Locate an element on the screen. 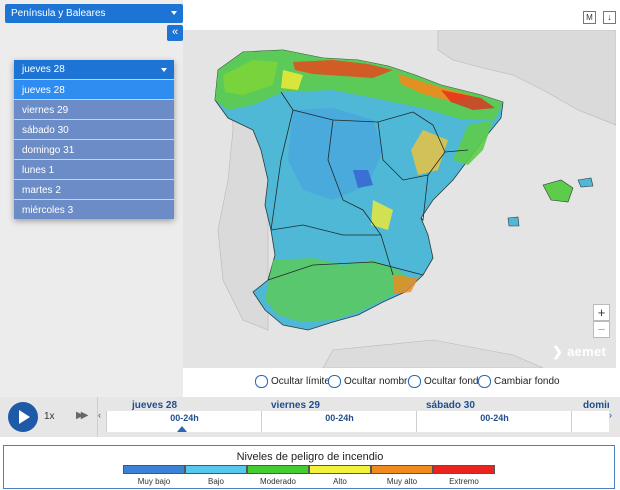 This screenshot has width=620, height=490. toggle-hide-names: Ocultar nombres is located at coordinates (373, 381).